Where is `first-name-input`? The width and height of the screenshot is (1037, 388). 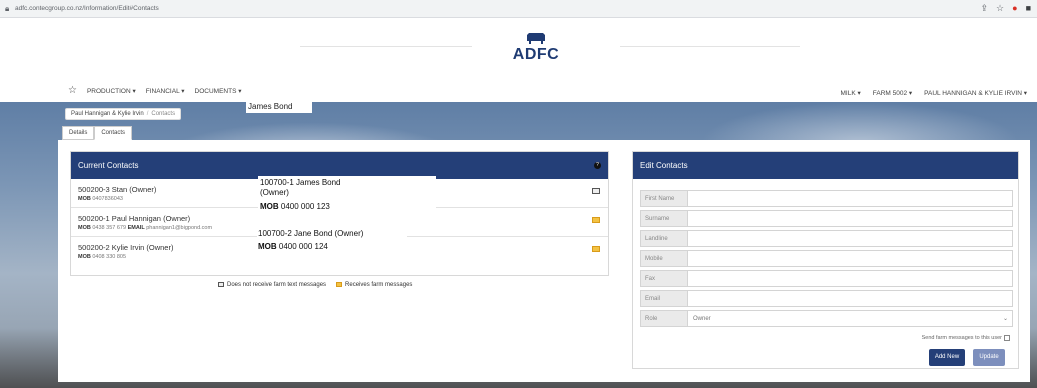 first-name-input is located at coordinates (850, 198).